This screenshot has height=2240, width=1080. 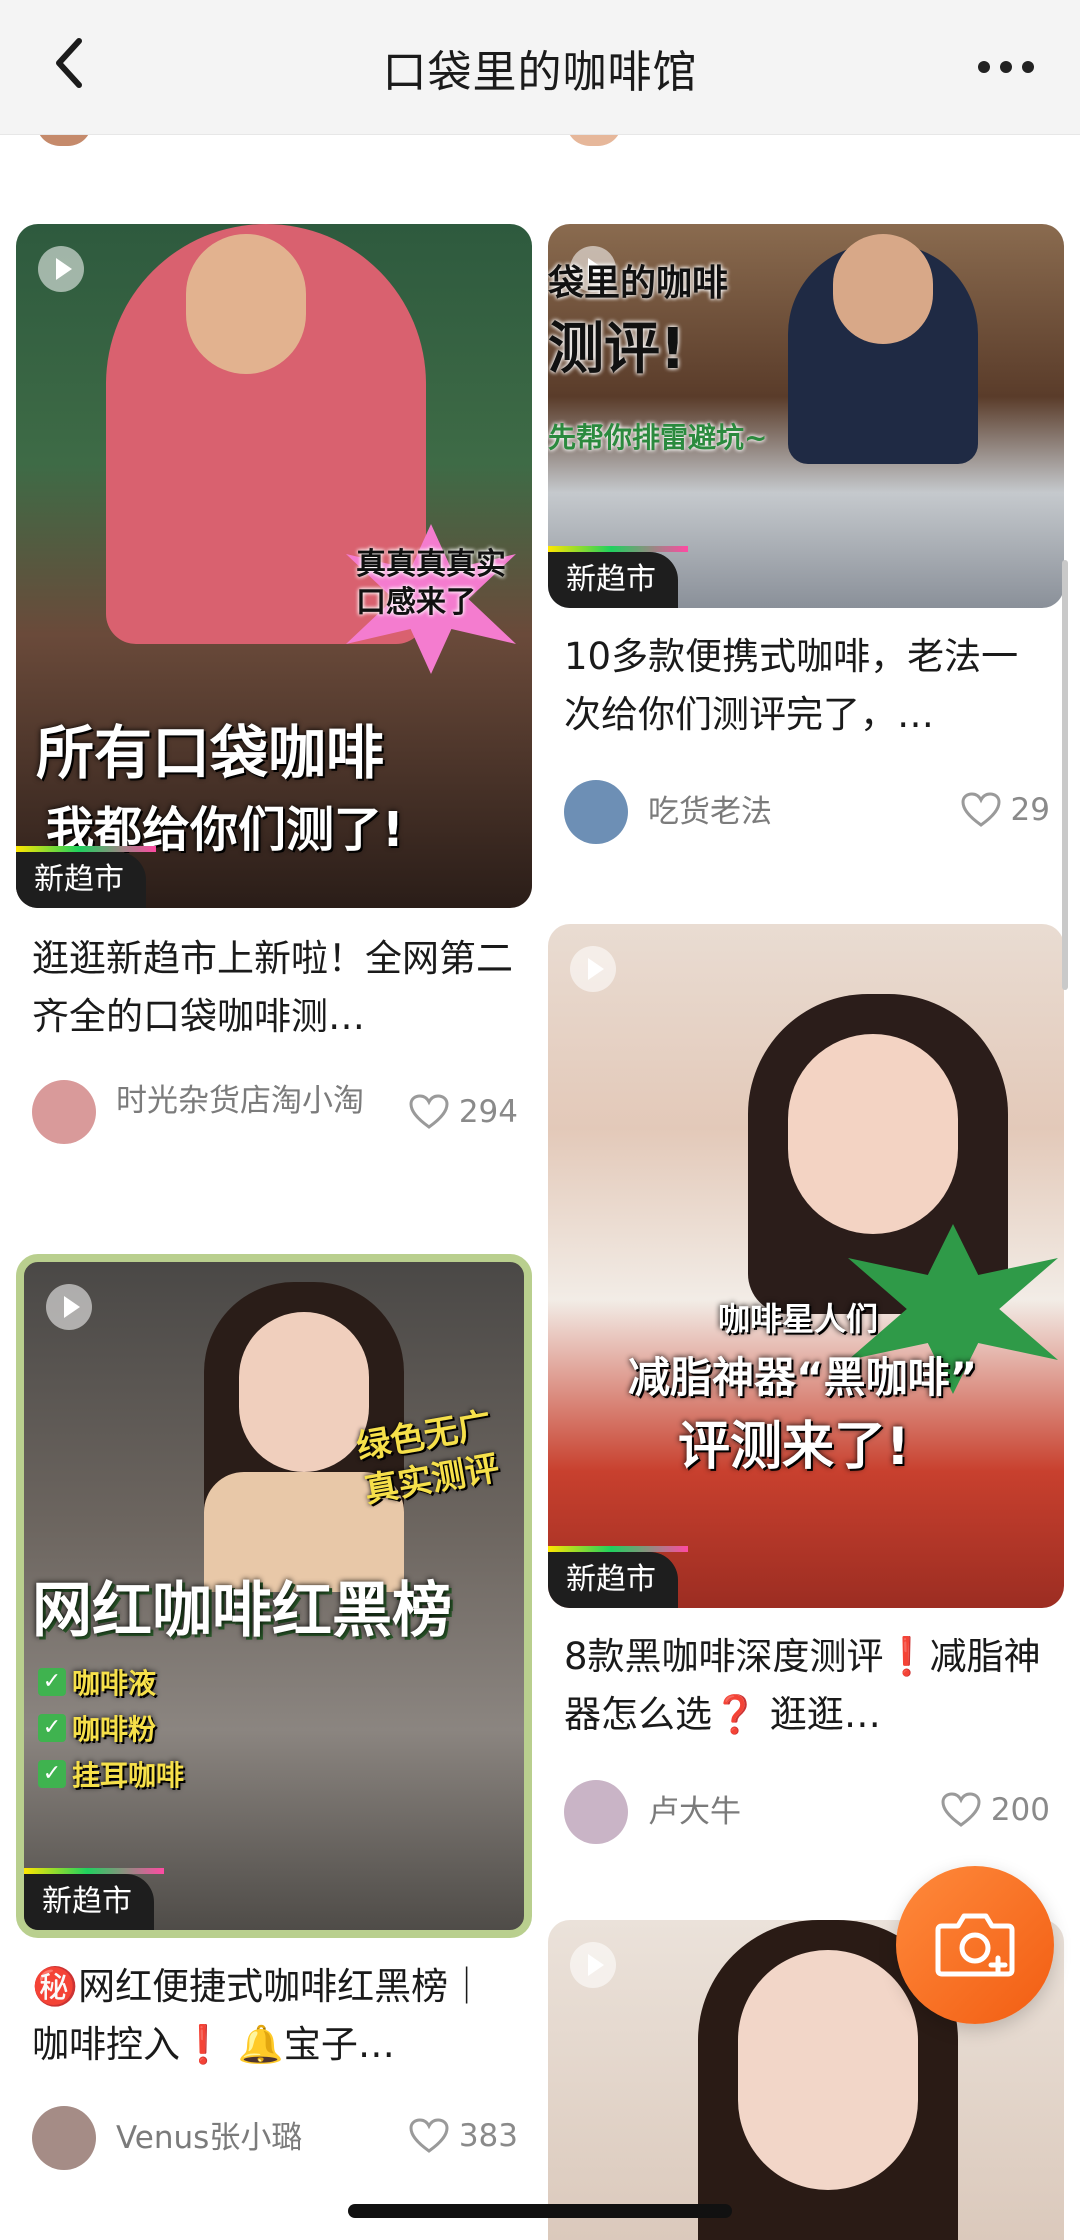 I want to click on scrollbar, so click(x=1065, y=775).